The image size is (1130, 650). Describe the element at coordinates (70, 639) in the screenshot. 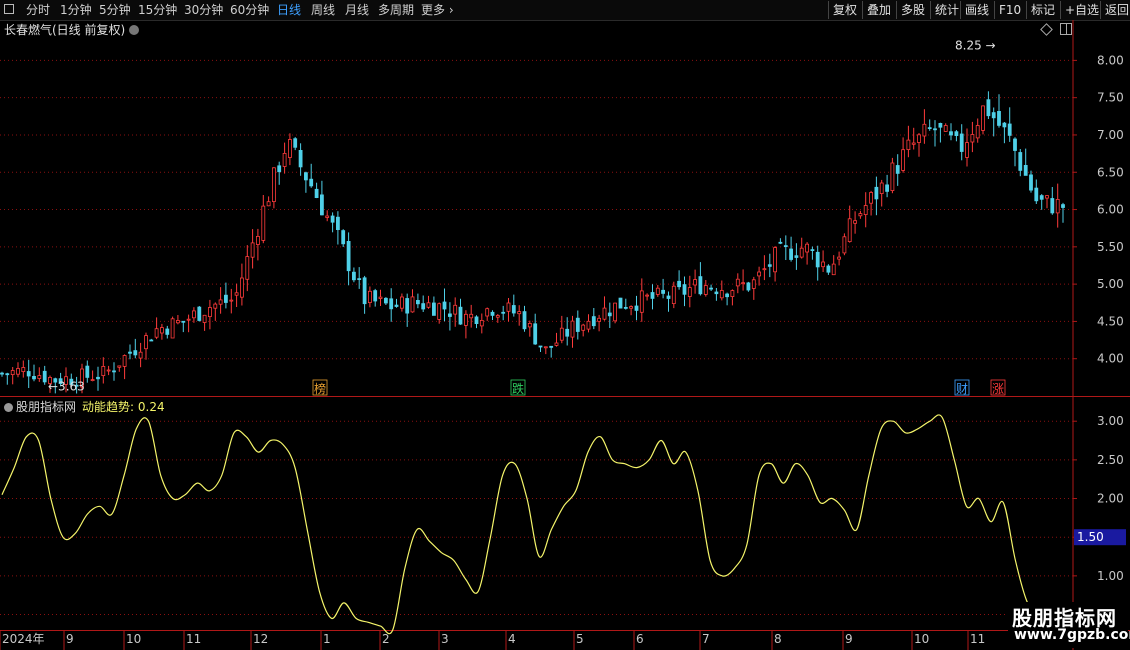

I see `date-tick-label-1: 9` at that location.